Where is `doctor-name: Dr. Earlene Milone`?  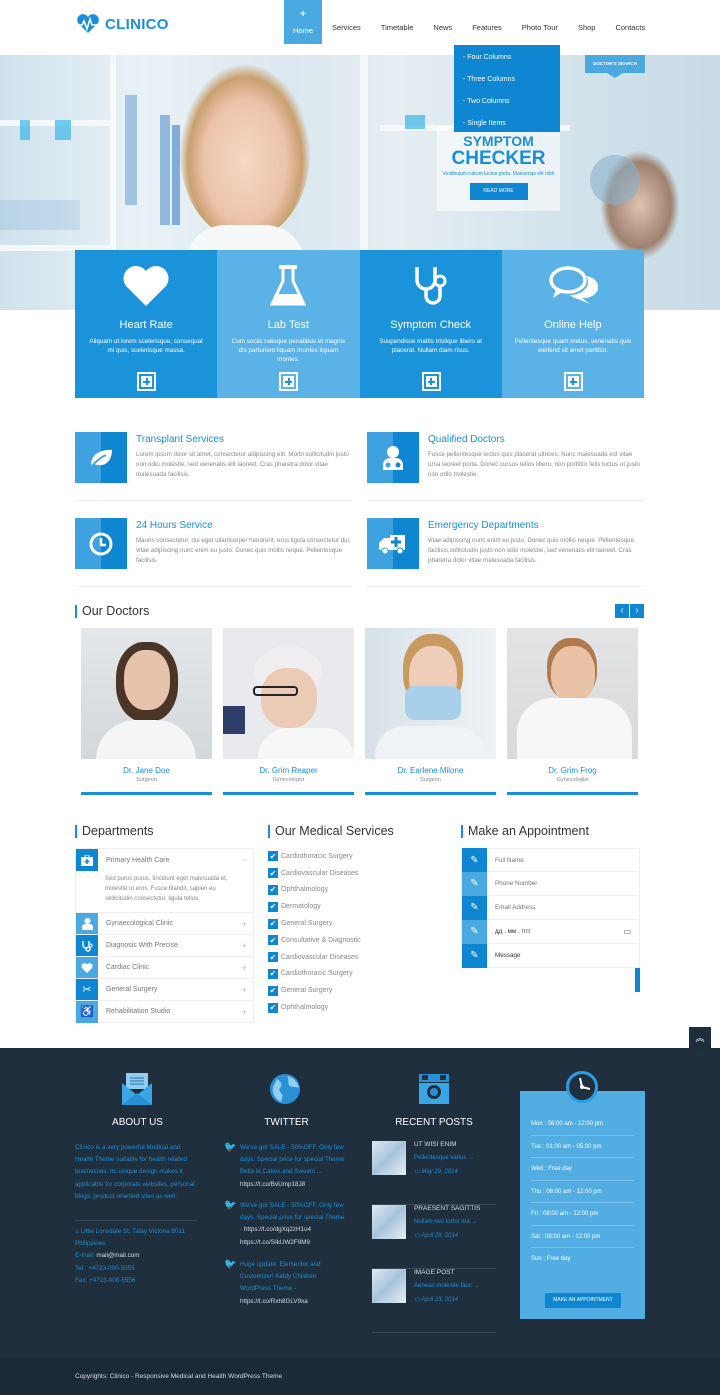 doctor-name: Dr. Earlene Milone is located at coordinates (430, 770).